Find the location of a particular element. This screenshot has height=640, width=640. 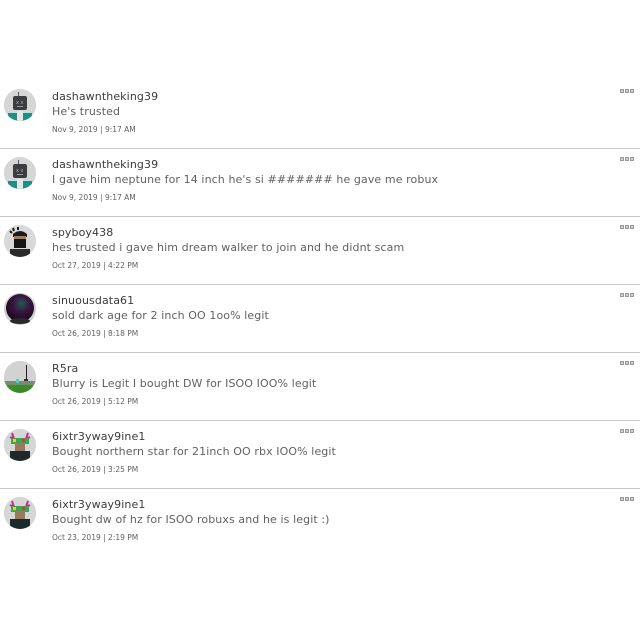

comment-message: sold dark age for 2 inch OO 1oo% legit is located at coordinates (160, 315).